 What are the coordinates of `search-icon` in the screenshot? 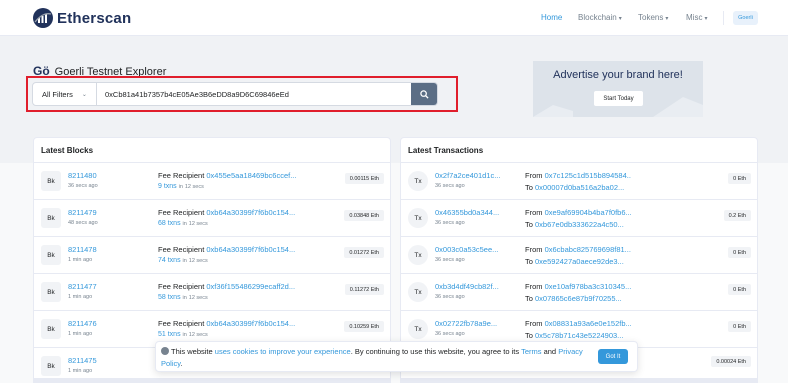 It's located at (424, 94).